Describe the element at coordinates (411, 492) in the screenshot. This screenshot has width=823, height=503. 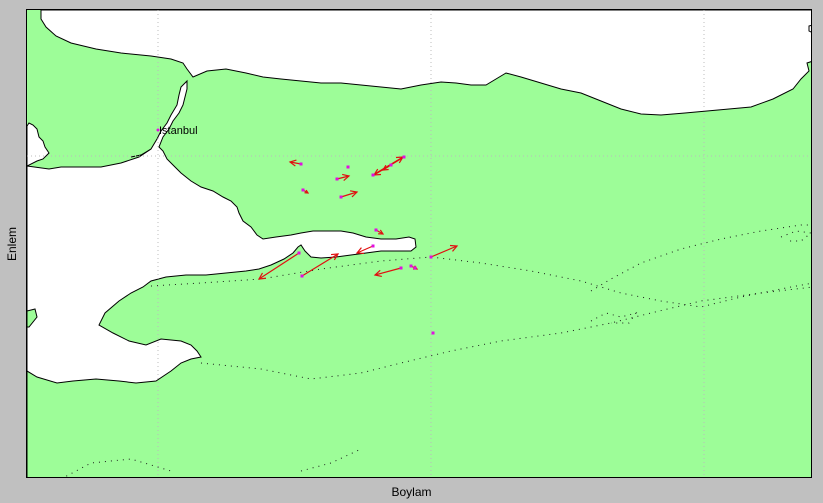
I see `x-axis-label: Boylam` at that location.